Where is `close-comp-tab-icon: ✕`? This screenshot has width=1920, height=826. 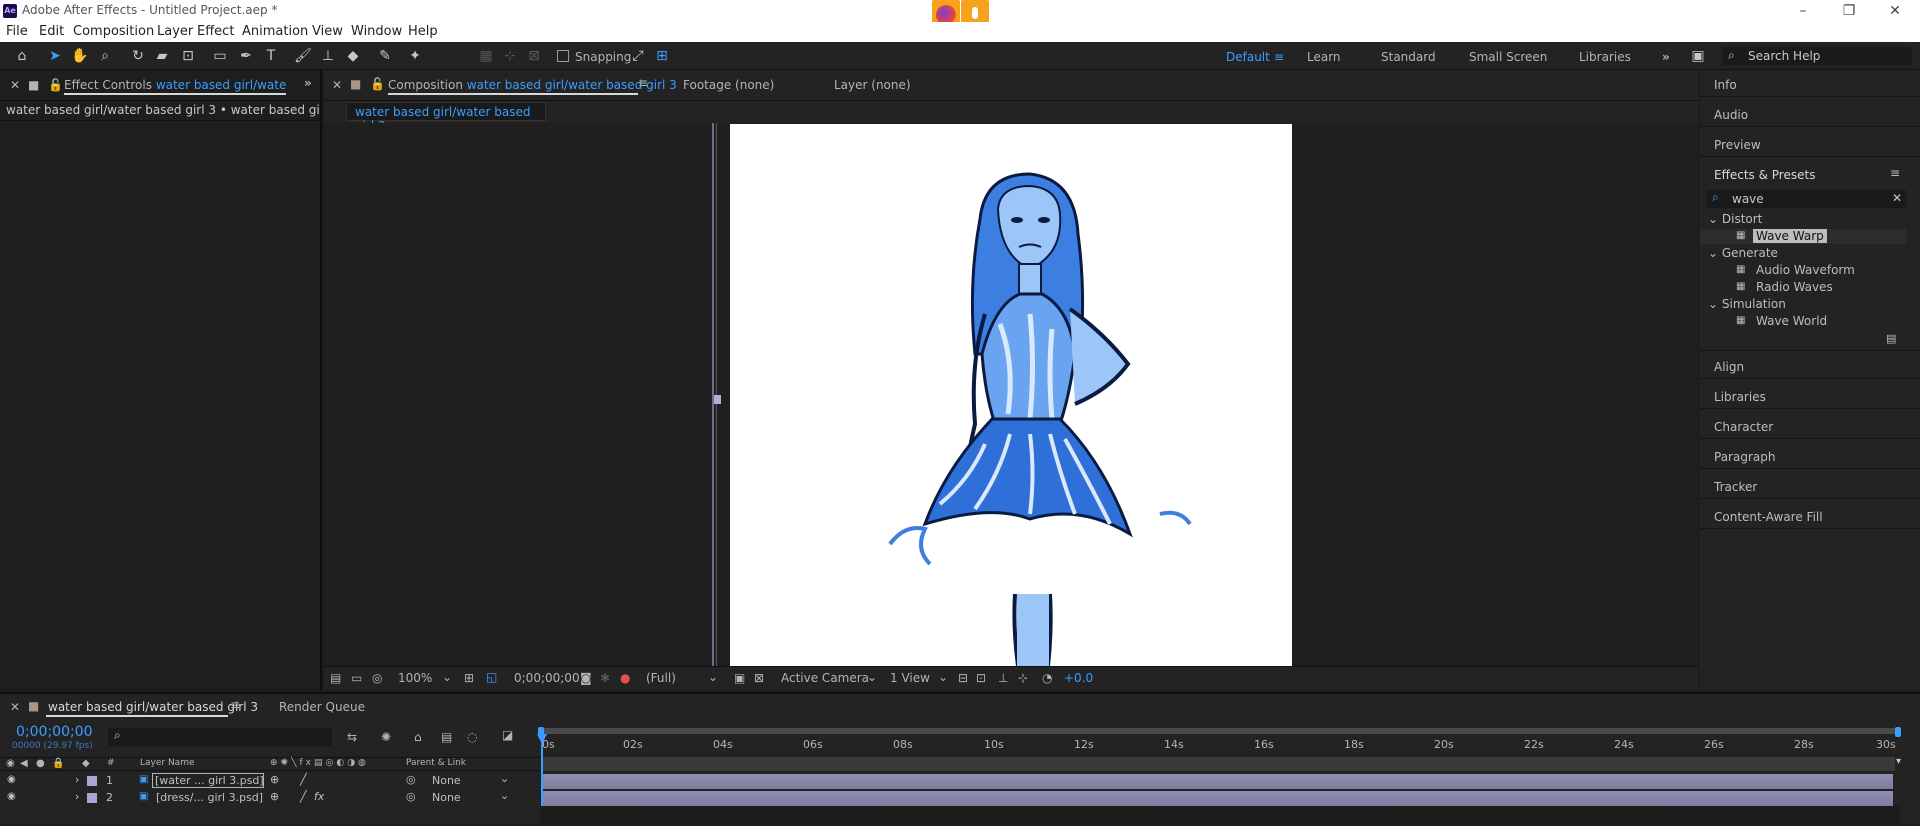
close-comp-tab-icon: ✕ is located at coordinates (337, 85).